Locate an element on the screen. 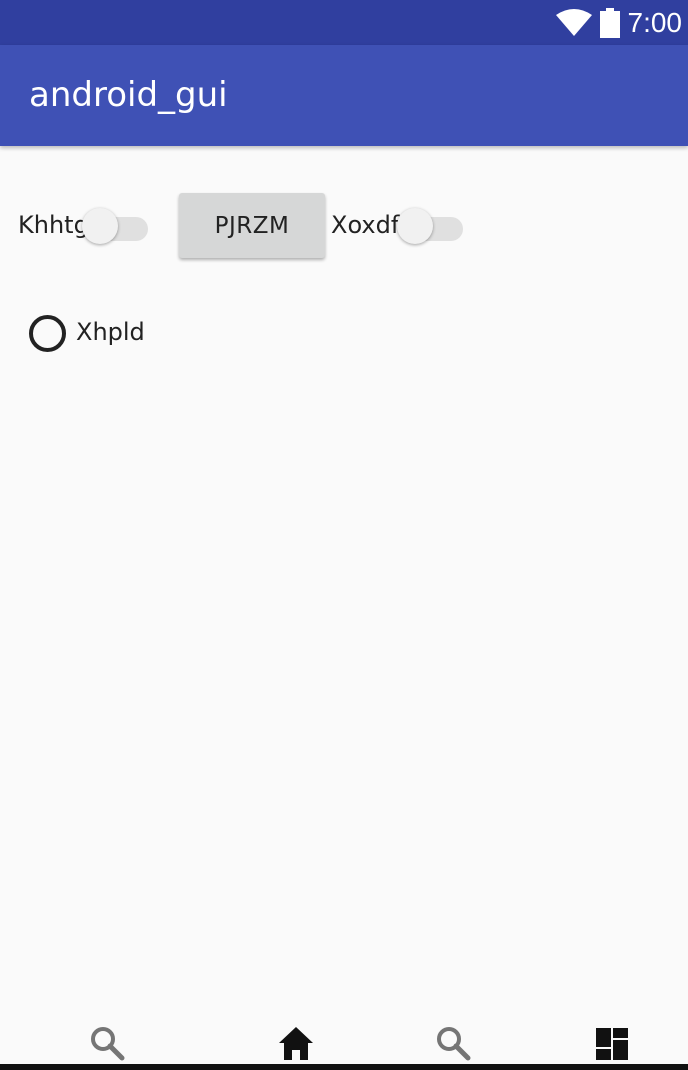  switch-khhtg-label: Khhtg is located at coordinates (53, 225).